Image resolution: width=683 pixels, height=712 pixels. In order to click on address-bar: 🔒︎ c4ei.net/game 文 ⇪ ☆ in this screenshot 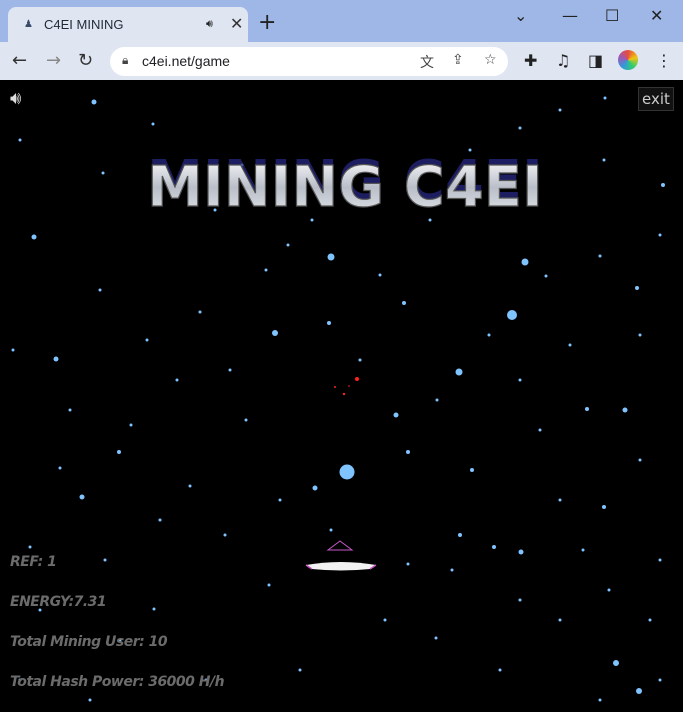, I will do `click(309, 61)`.